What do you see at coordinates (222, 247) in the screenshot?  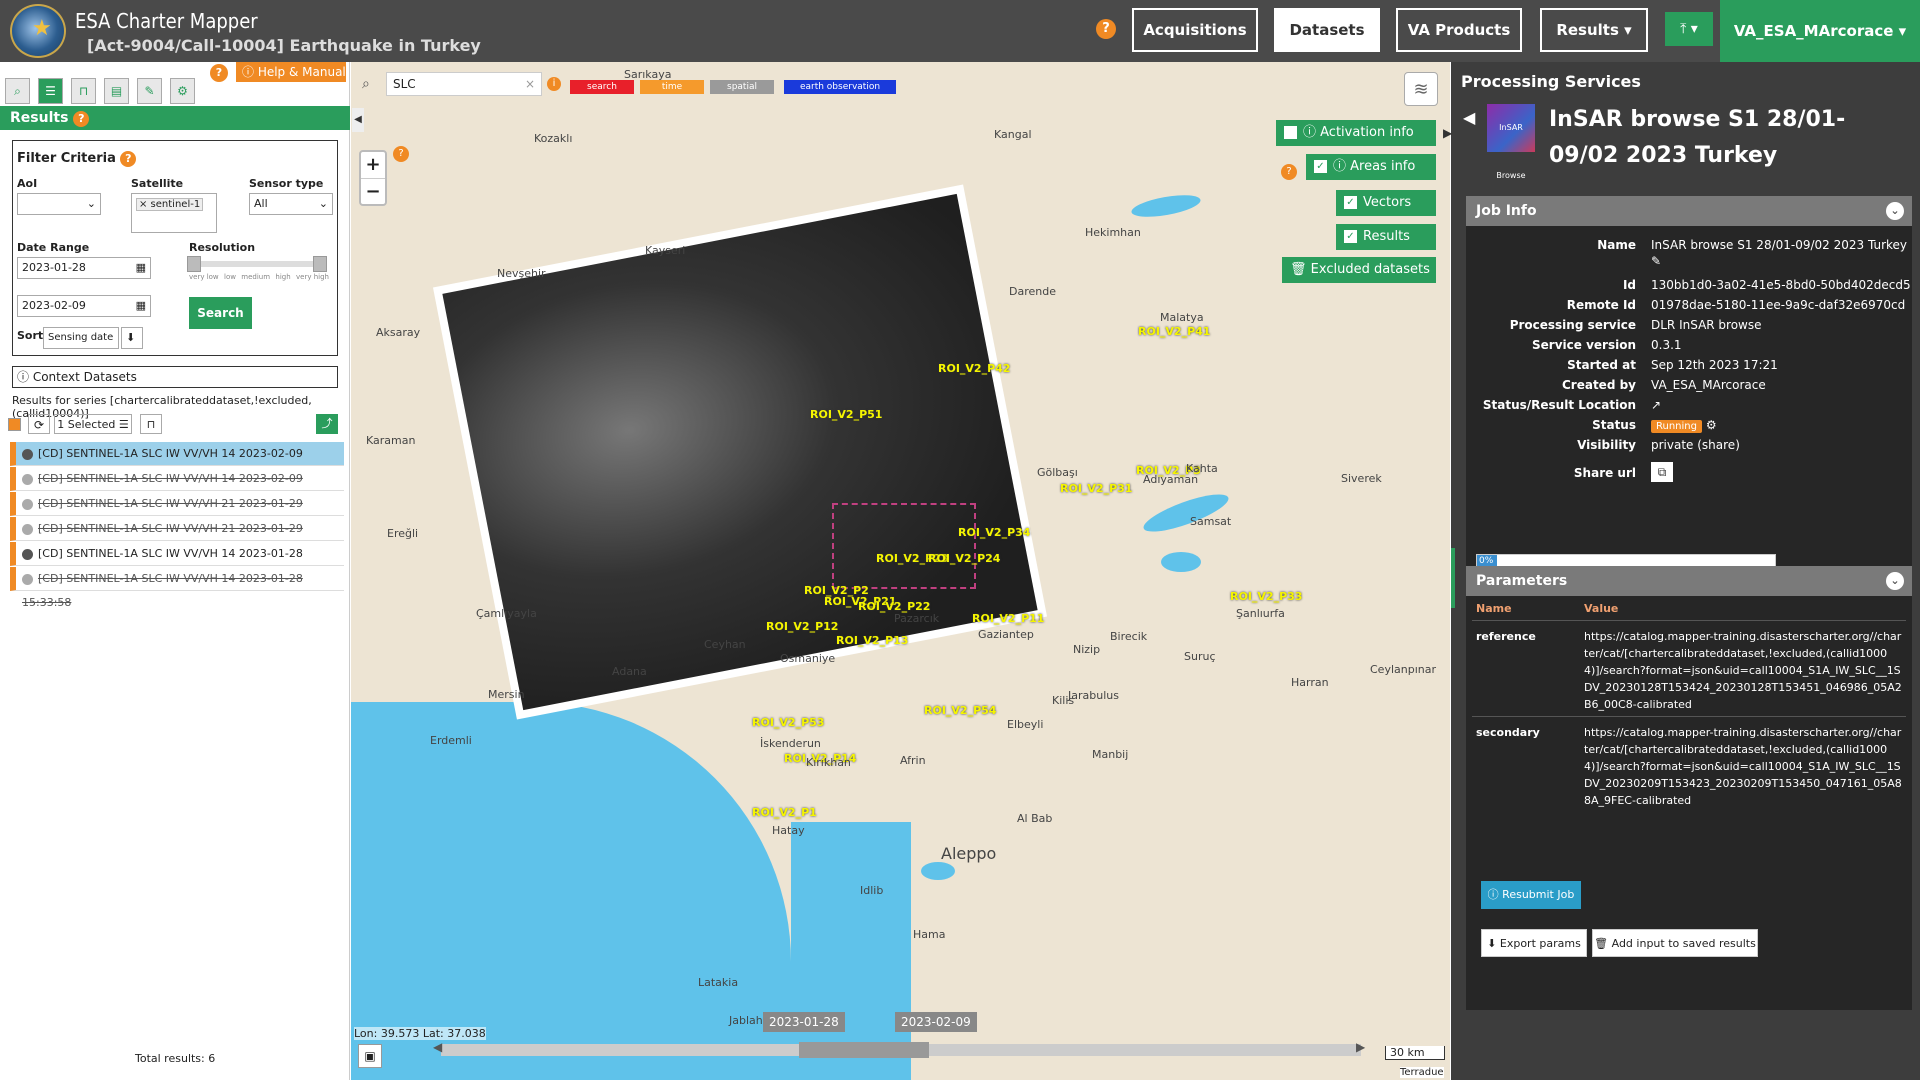 I see `resolution-label: Resolution` at bounding box center [222, 247].